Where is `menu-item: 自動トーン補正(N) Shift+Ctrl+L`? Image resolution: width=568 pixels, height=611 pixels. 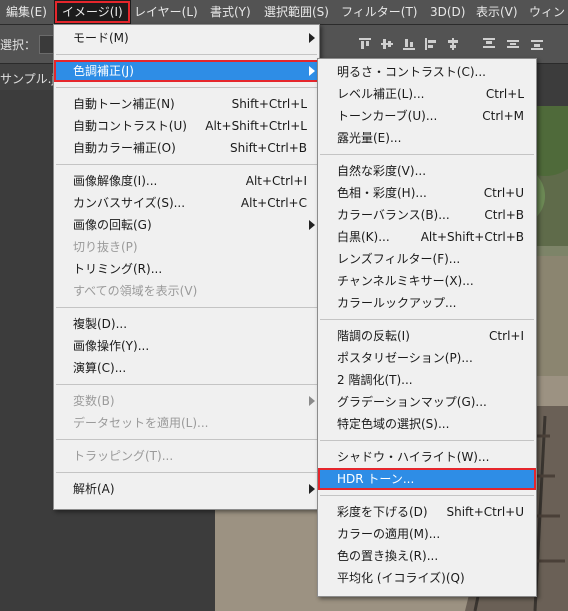 menu-item: 自動トーン補正(N) Shift+Ctrl+L is located at coordinates (186, 104).